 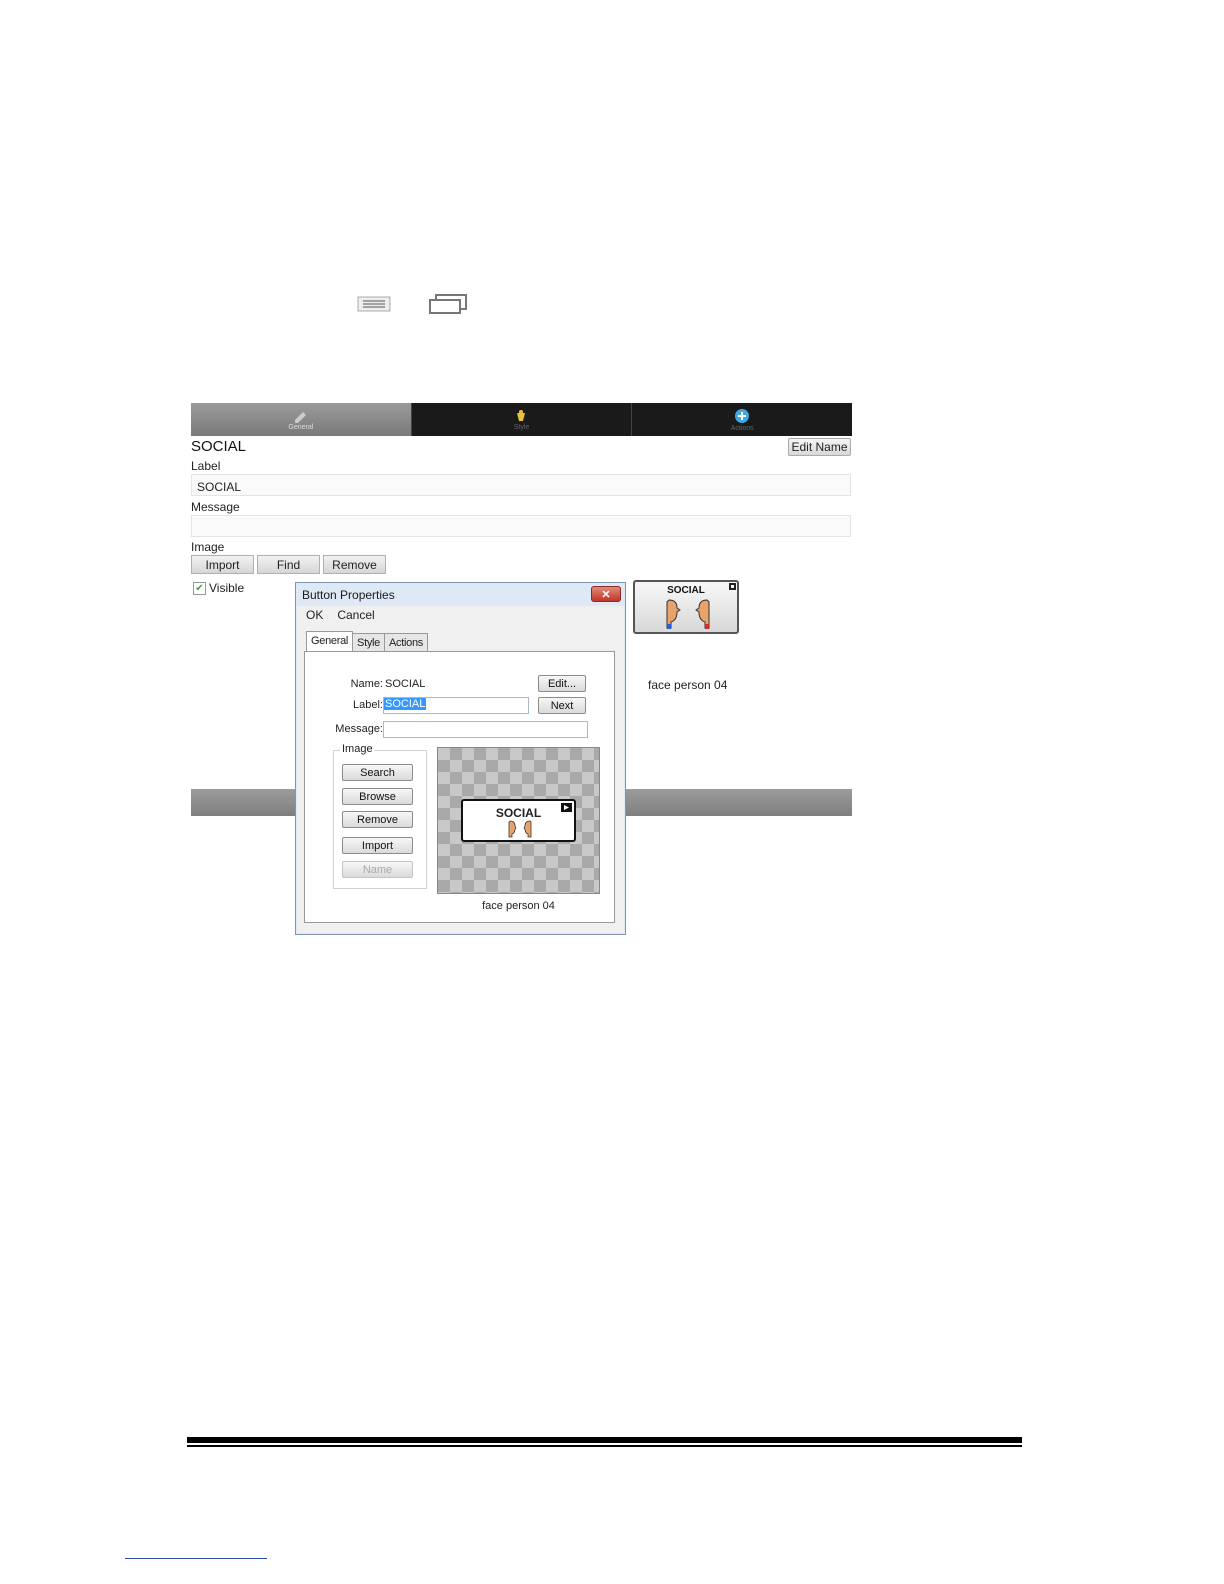 I want to click on image-group: Image Search Browse Remove Import Name, so click(x=380, y=816).